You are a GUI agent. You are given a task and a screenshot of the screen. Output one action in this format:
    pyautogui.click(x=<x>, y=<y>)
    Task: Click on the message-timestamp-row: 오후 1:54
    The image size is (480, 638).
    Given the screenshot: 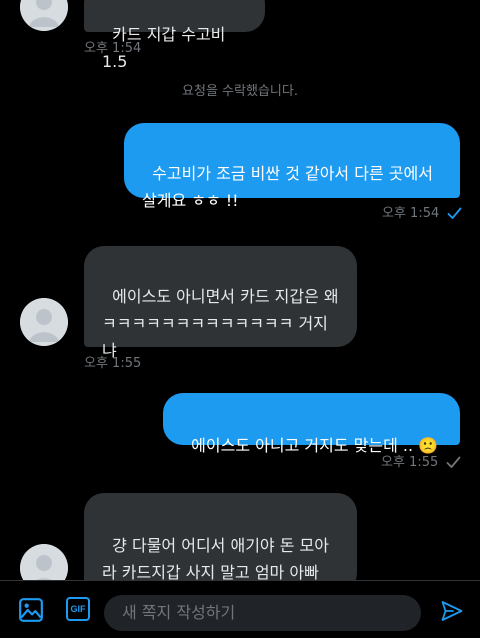 What is the action you would take?
    pyautogui.click(x=422, y=211)
    